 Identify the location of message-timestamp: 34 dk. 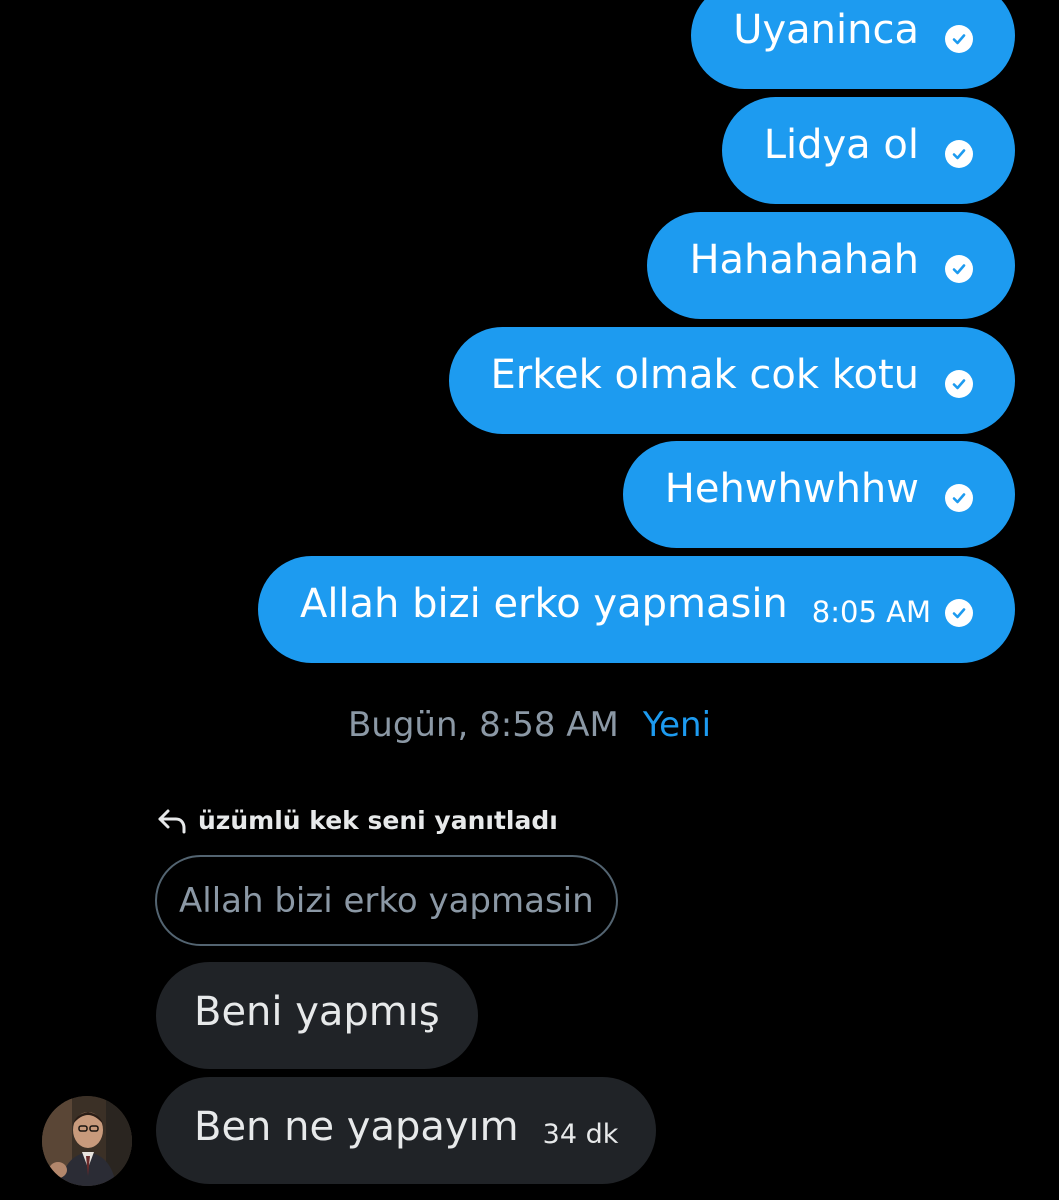
(580, 1134).